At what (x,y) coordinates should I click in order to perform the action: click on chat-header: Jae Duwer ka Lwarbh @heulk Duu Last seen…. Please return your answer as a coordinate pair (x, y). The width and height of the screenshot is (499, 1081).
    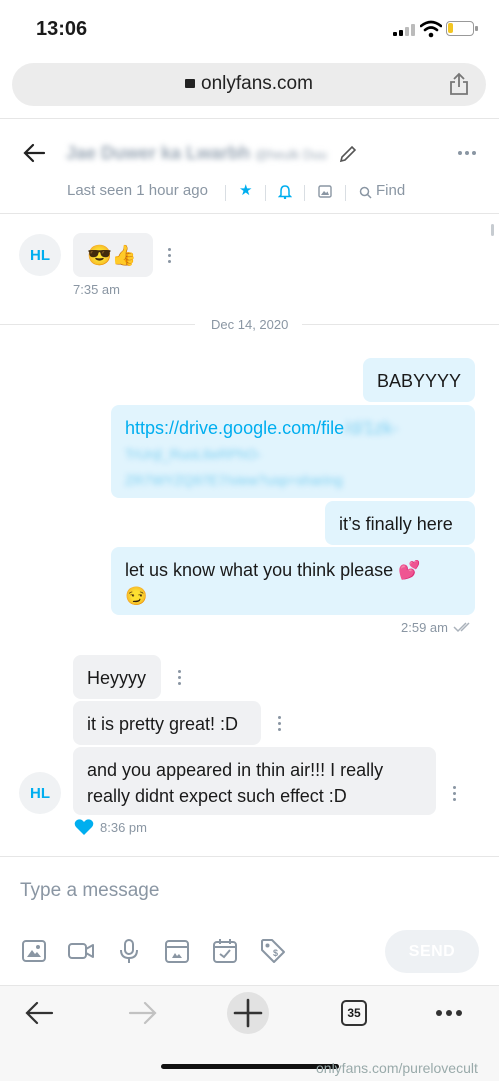
    Looking at the image, I should click on (249, 166).